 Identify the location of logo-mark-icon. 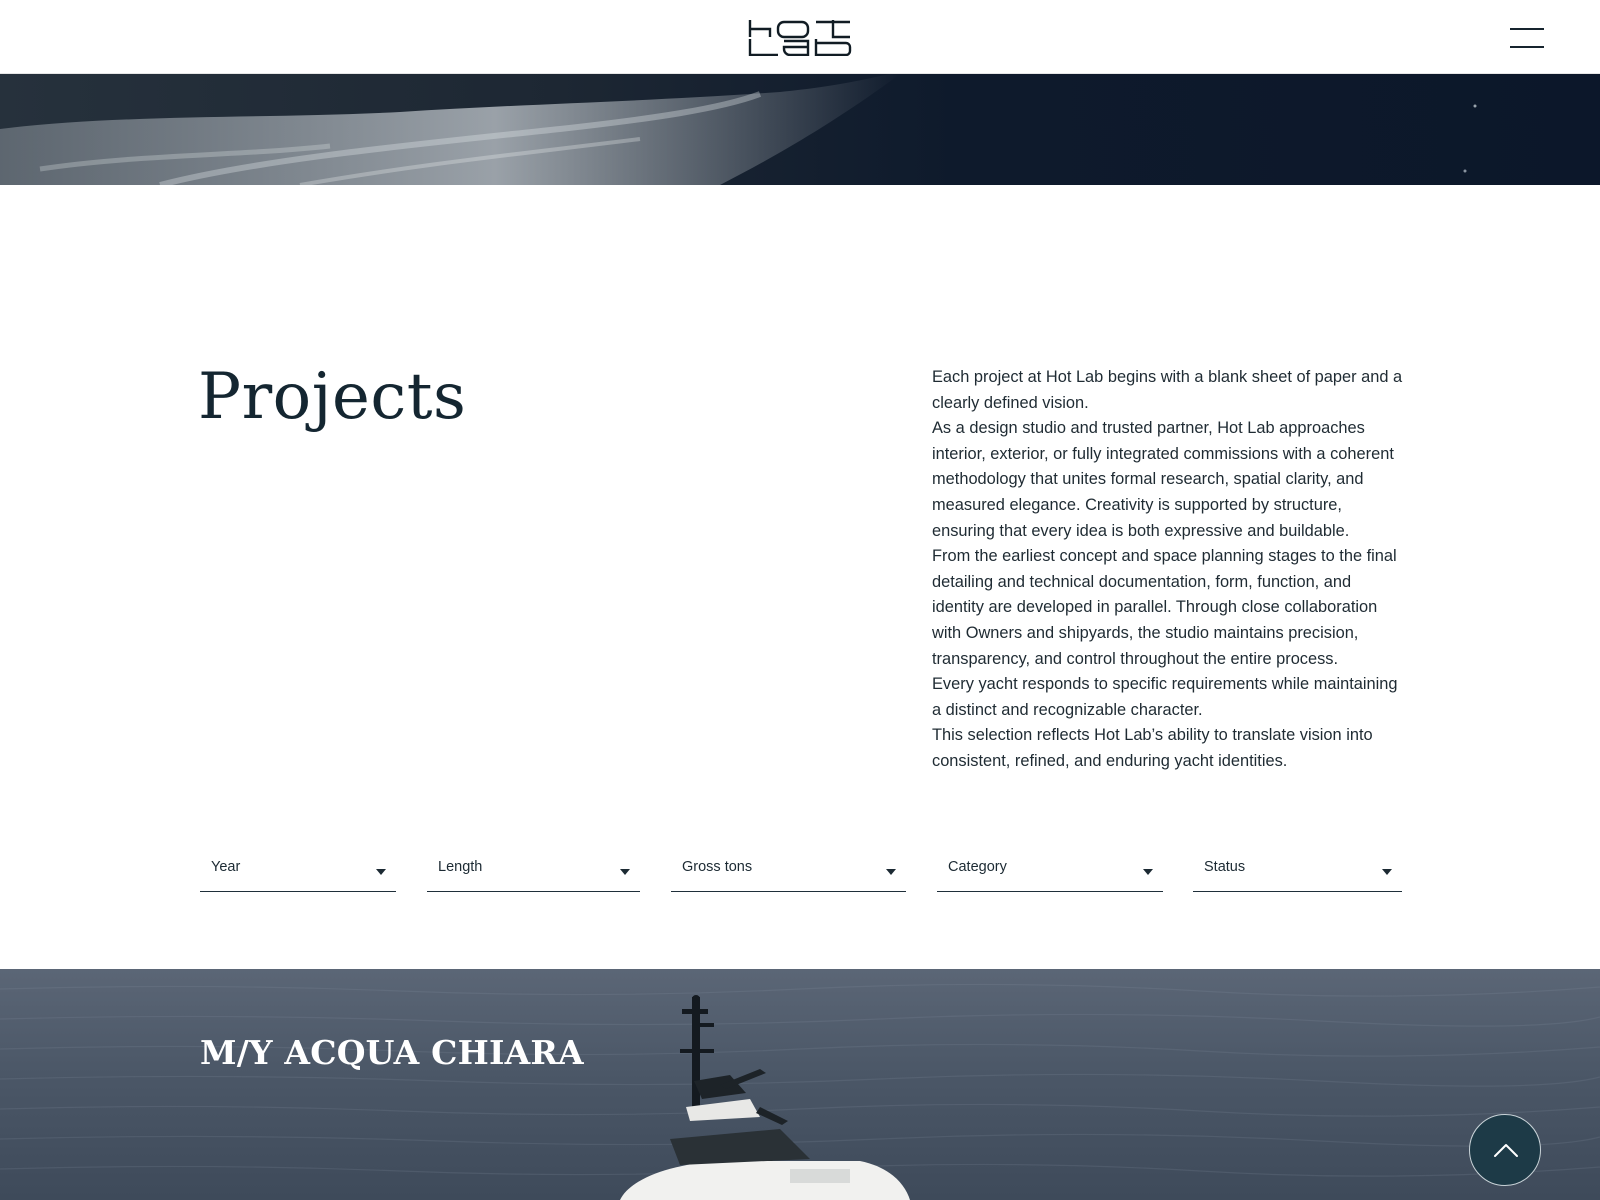
(800, 38).